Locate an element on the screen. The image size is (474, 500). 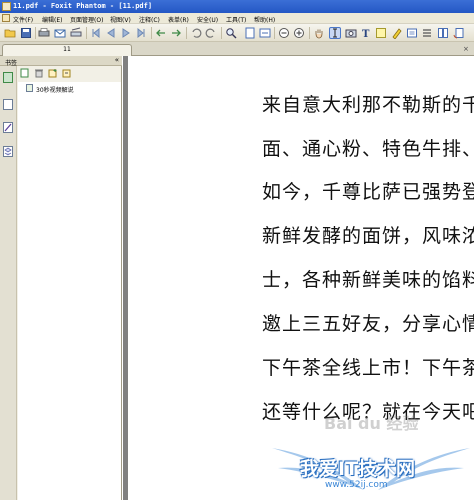
document-tab-bar: 11 × is located at coordinates (237, 49).